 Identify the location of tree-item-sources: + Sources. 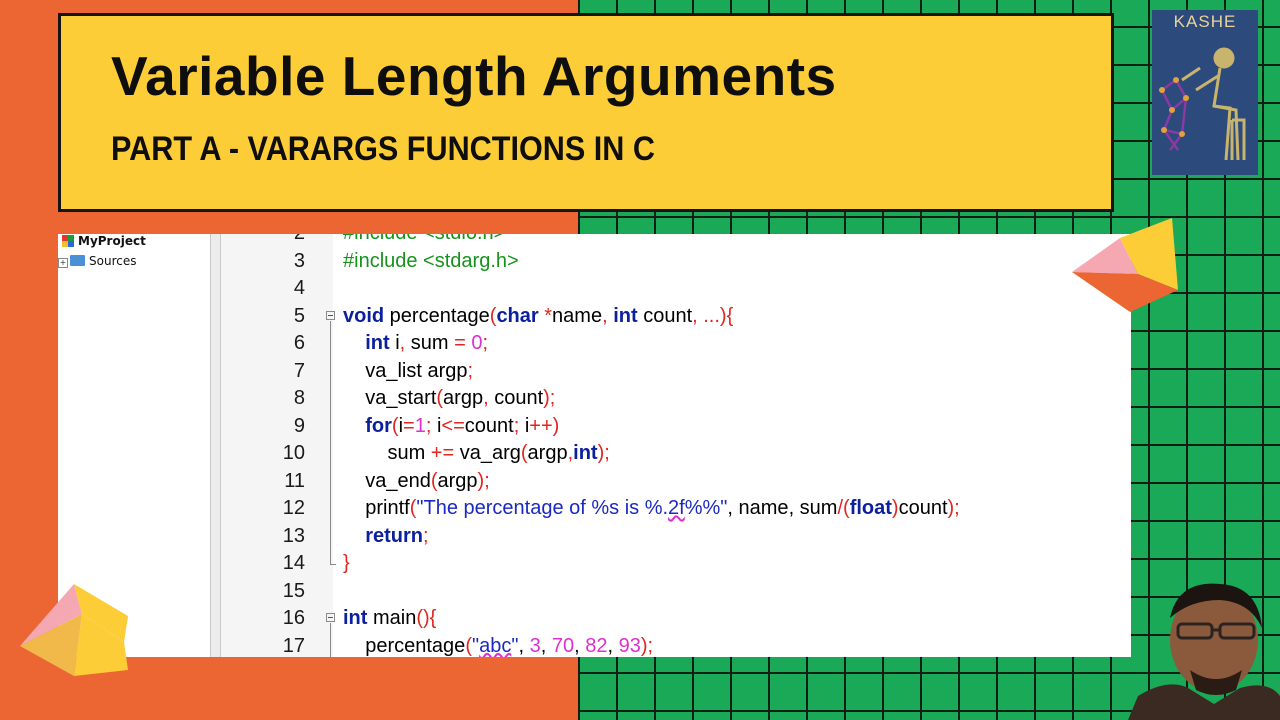
(97, 261).